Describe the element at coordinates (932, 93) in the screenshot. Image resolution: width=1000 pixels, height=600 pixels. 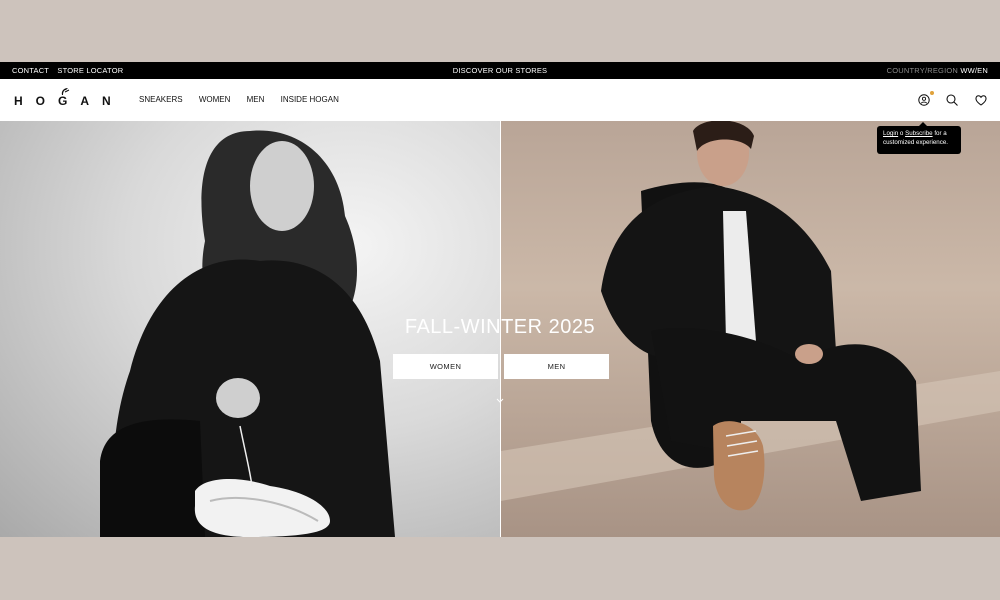
I see `notification-dot` at that location.